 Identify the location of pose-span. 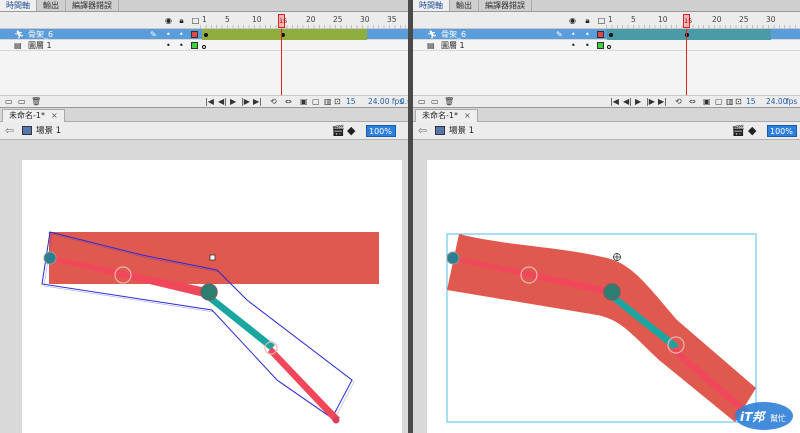
(689, 34).